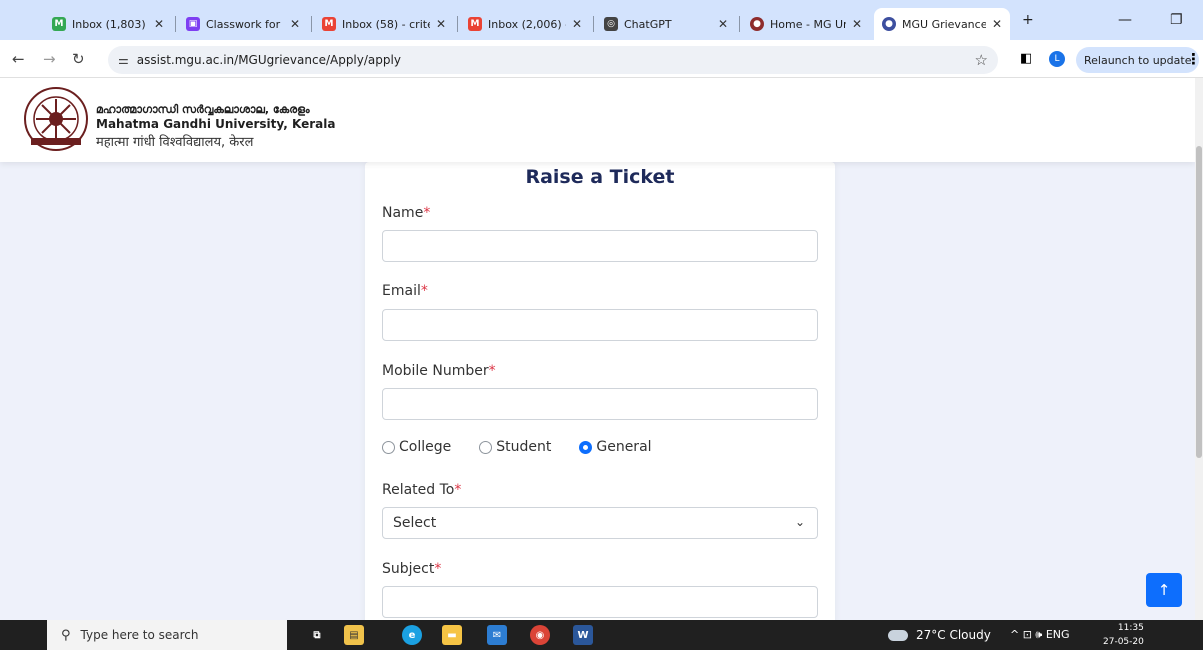 The height and width of the screenshot is (650, 1203). I want to click on subject-label: Subject*, so click(412, 569).